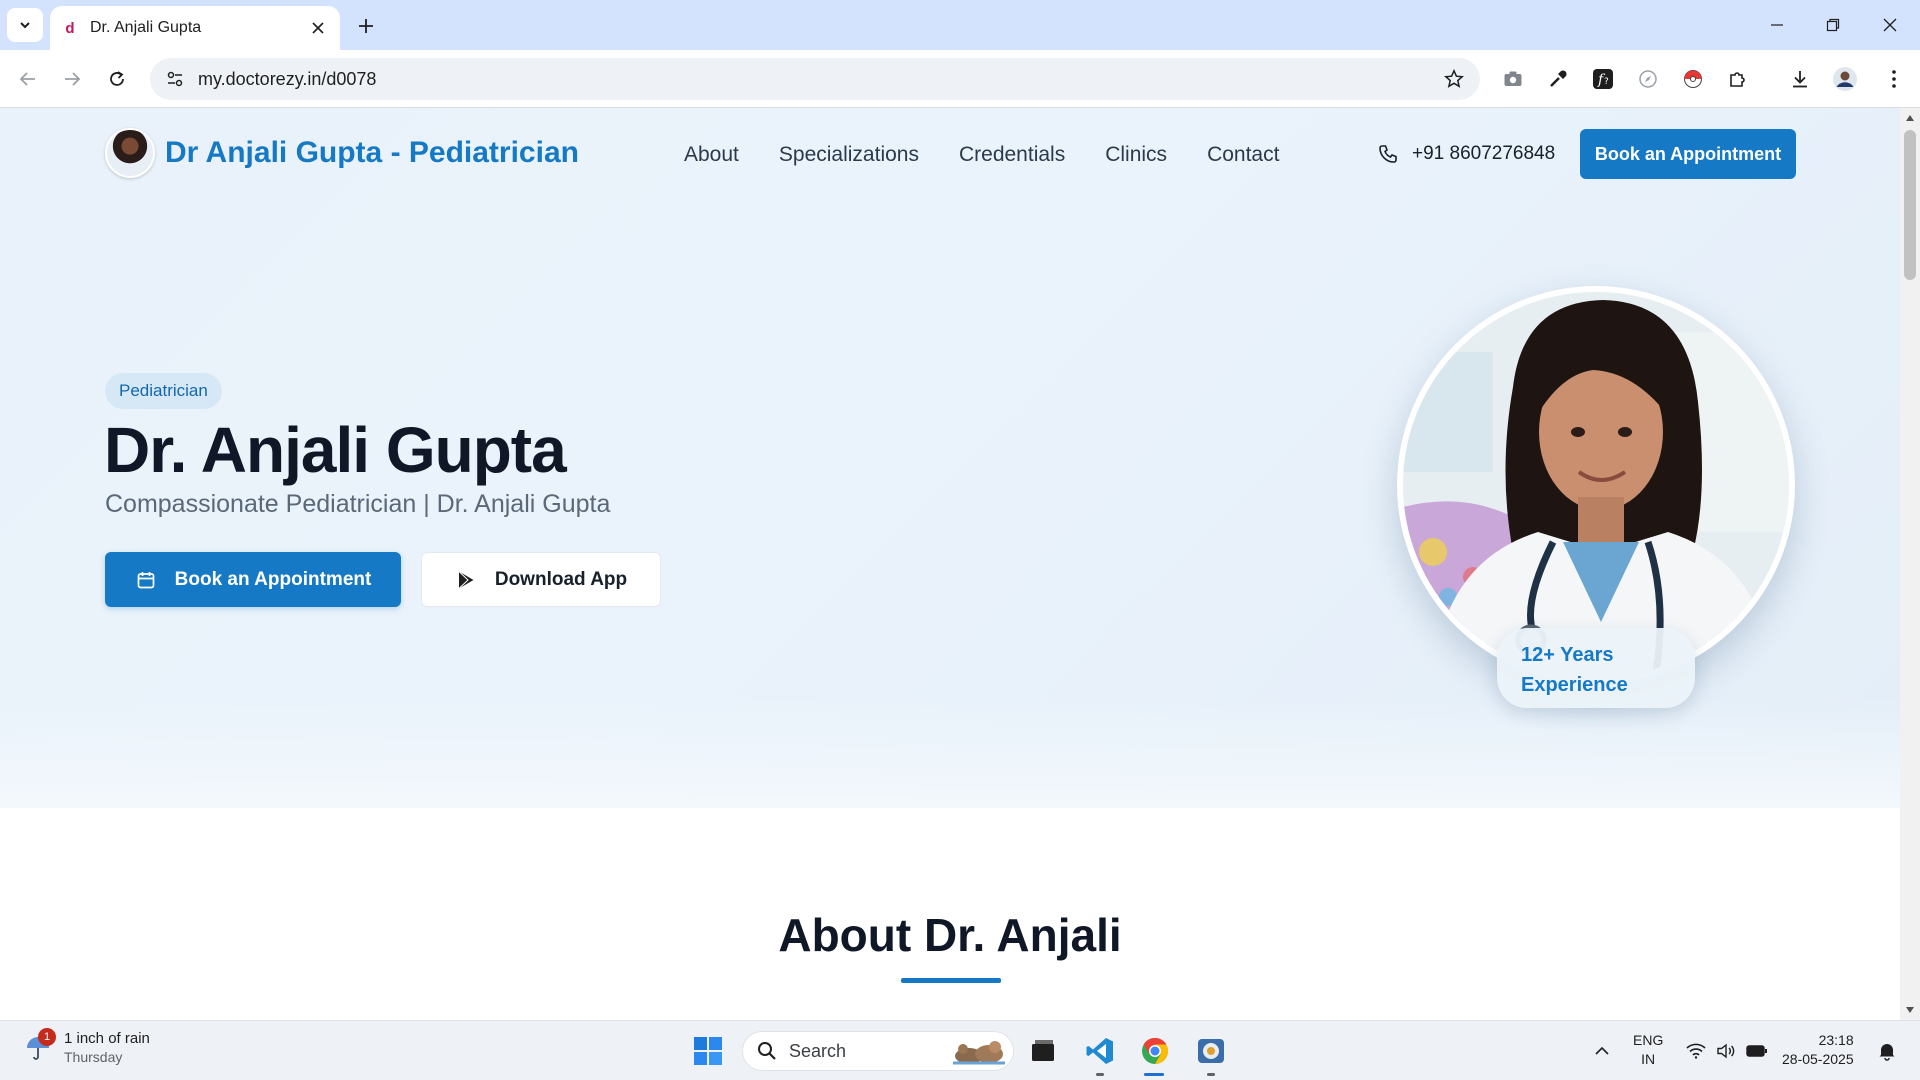 The height and width of the screenshot is (1080, 1920). What do you see at coordinates (1800, 79) in the screenshot?
I see `downloads-button` at bounding box center [1800, 79].